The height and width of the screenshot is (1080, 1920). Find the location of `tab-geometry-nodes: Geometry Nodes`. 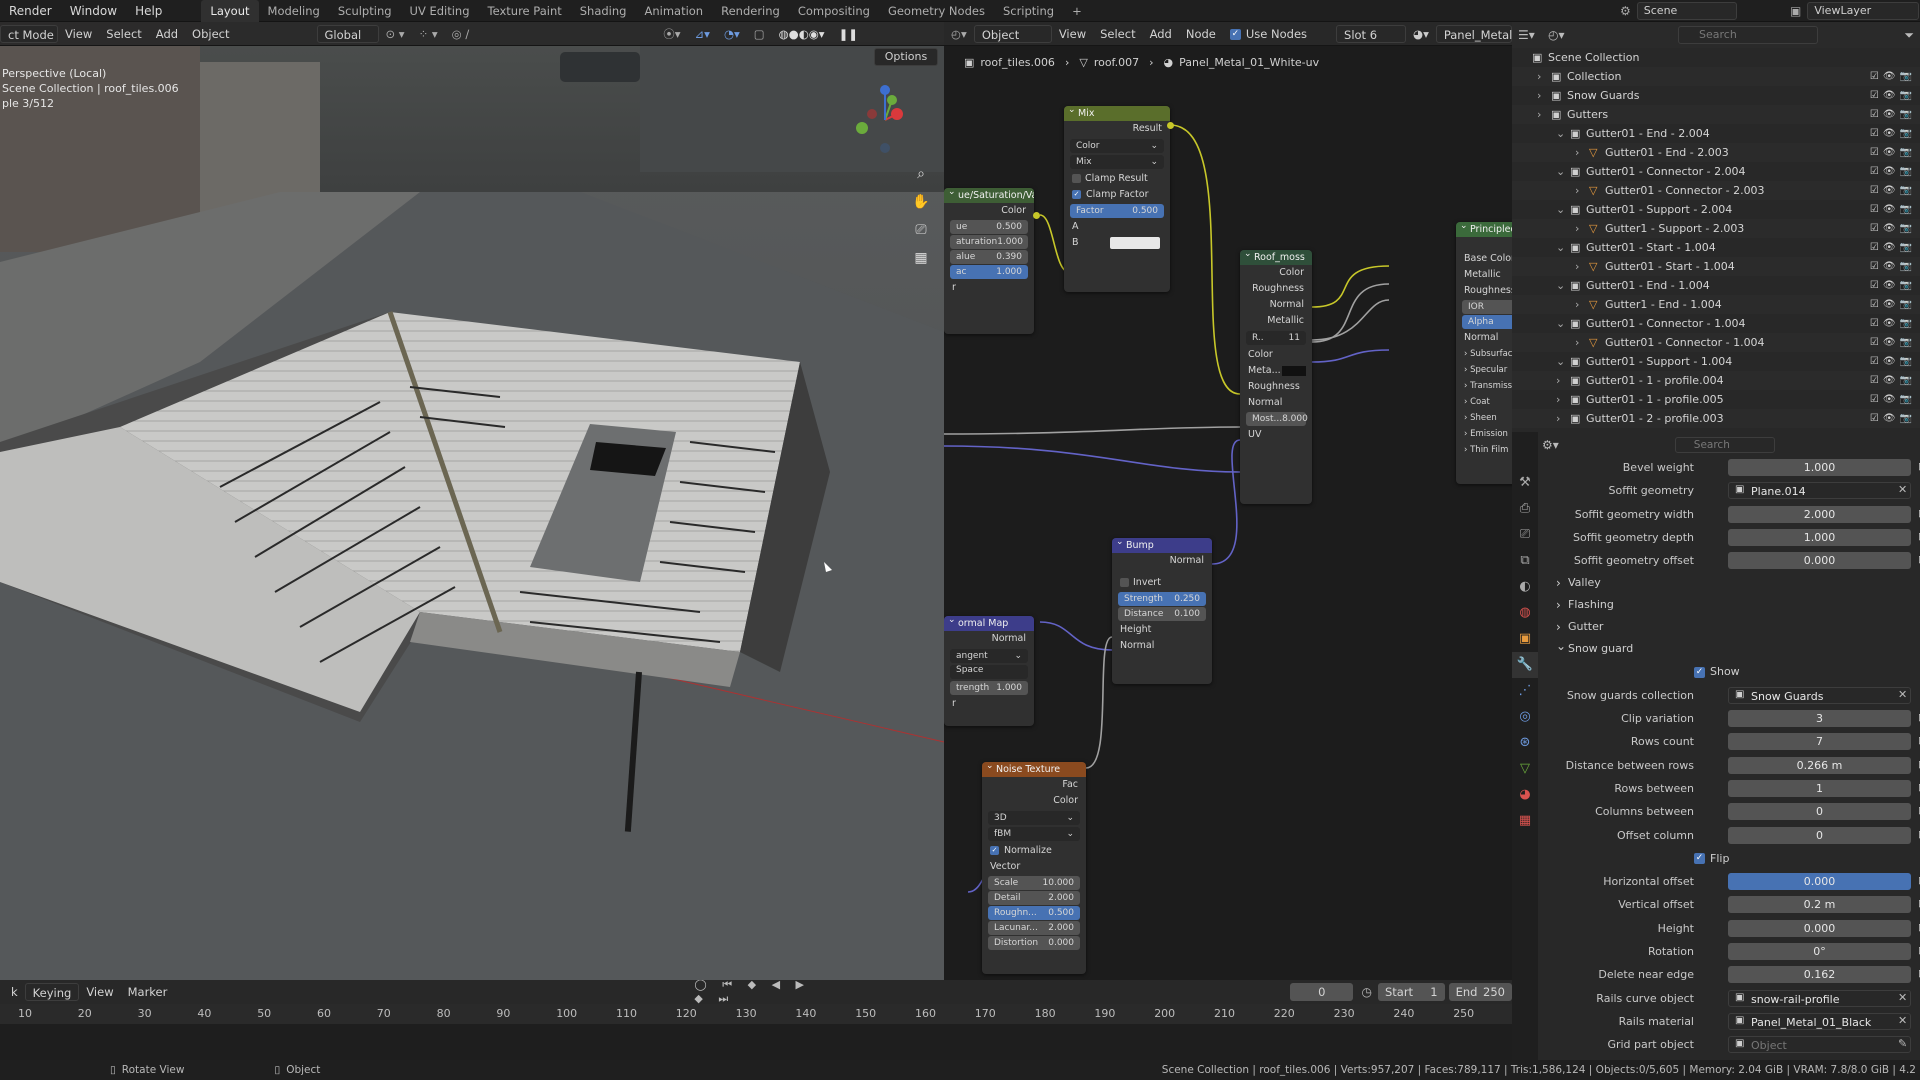

tab-geometry-nodes: Geometry Nodes is located at coordinates (936, 11).